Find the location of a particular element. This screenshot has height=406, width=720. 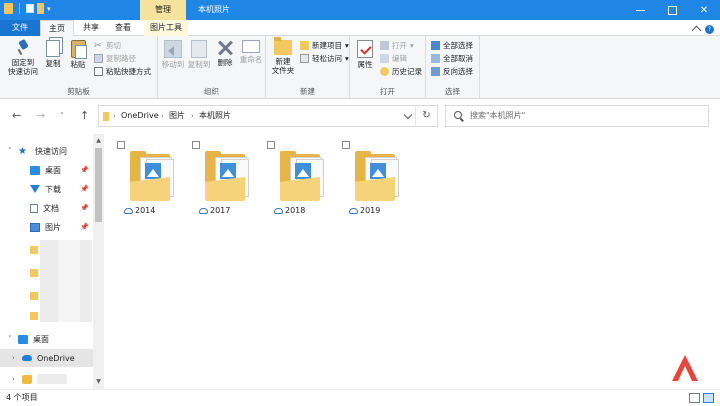

invert-selection-button: 反向选择 is located at coordinates (452, 71).